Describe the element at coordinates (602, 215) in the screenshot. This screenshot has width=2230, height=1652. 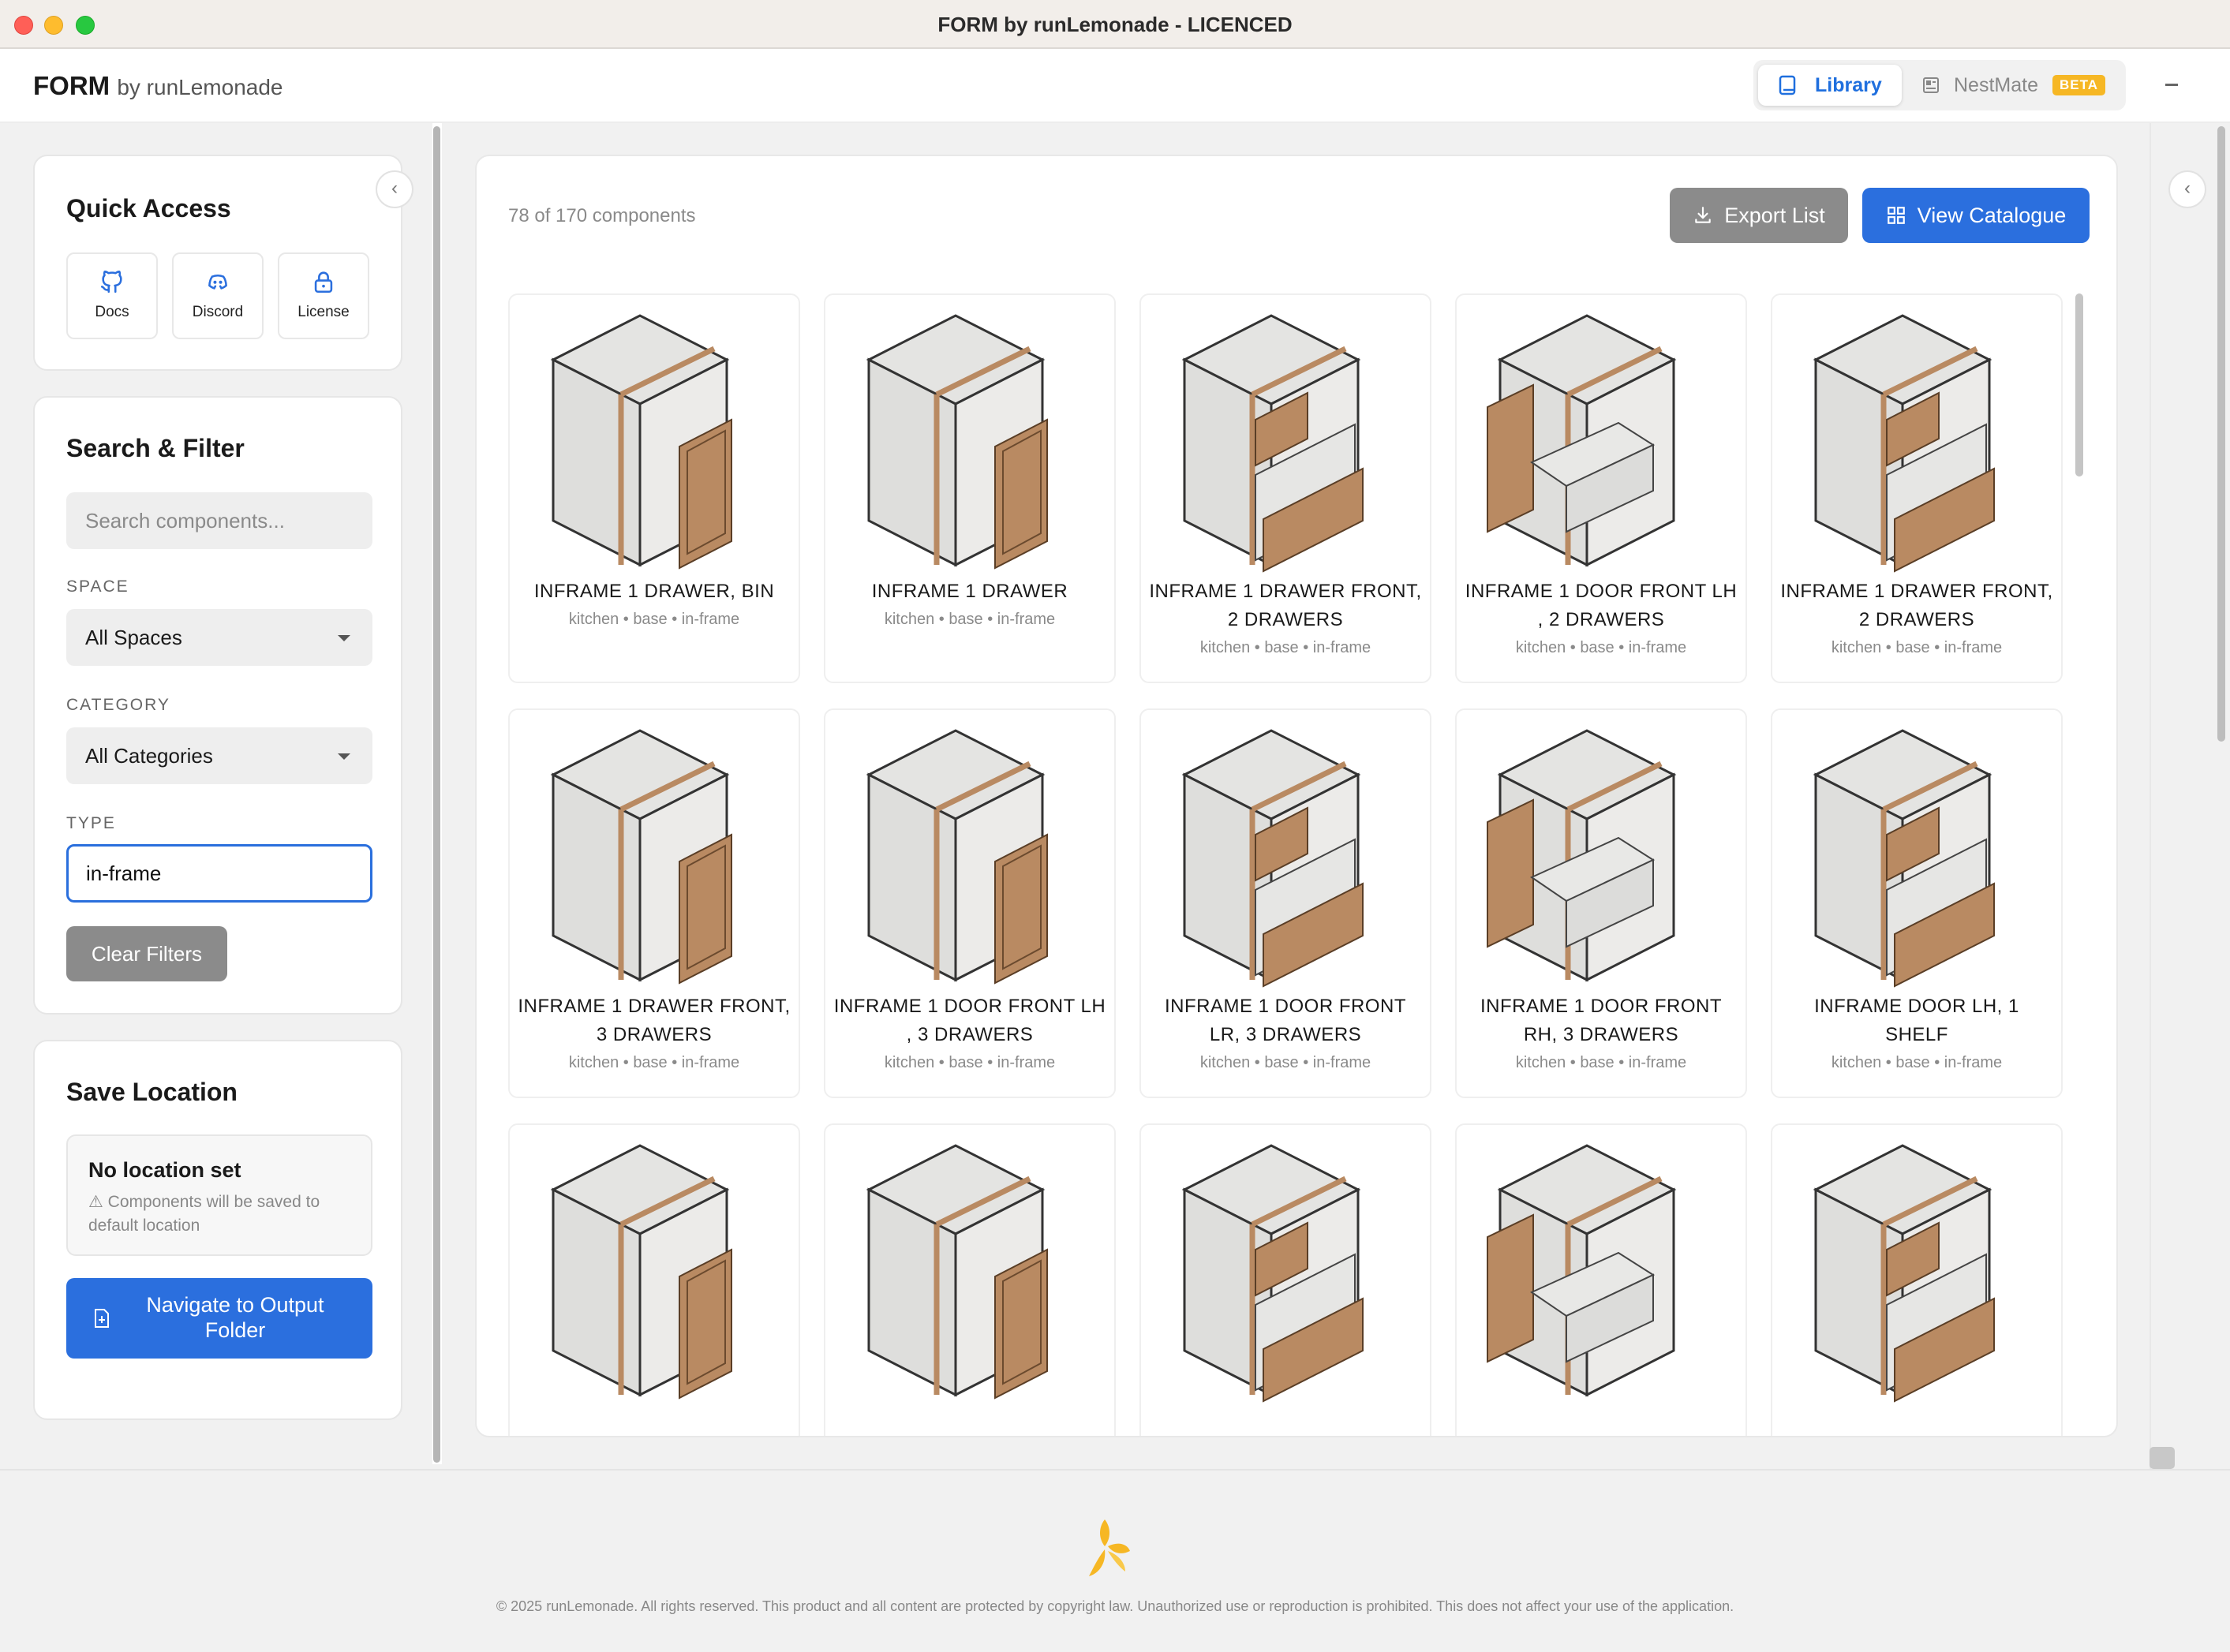
I see `component-count: 78 of 170 components` at that location.